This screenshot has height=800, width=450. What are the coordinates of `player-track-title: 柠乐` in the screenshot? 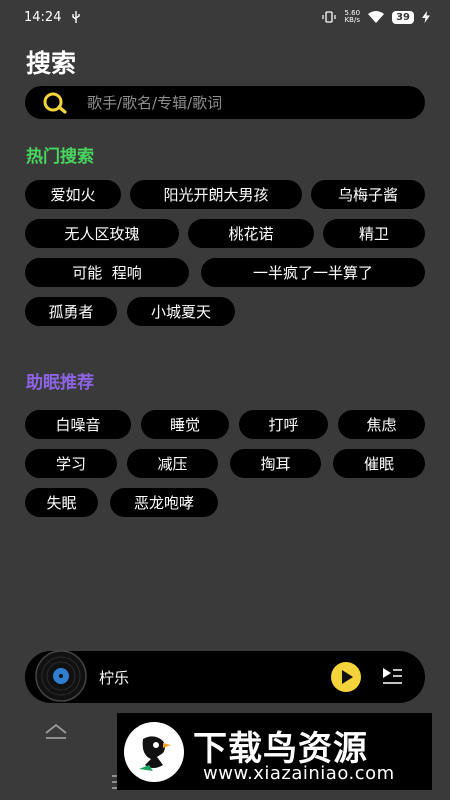 It's located at (114, 677).